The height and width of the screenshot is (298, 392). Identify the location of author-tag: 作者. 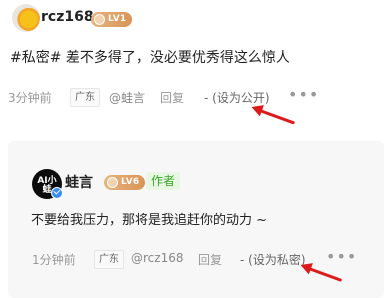
(163, 181).